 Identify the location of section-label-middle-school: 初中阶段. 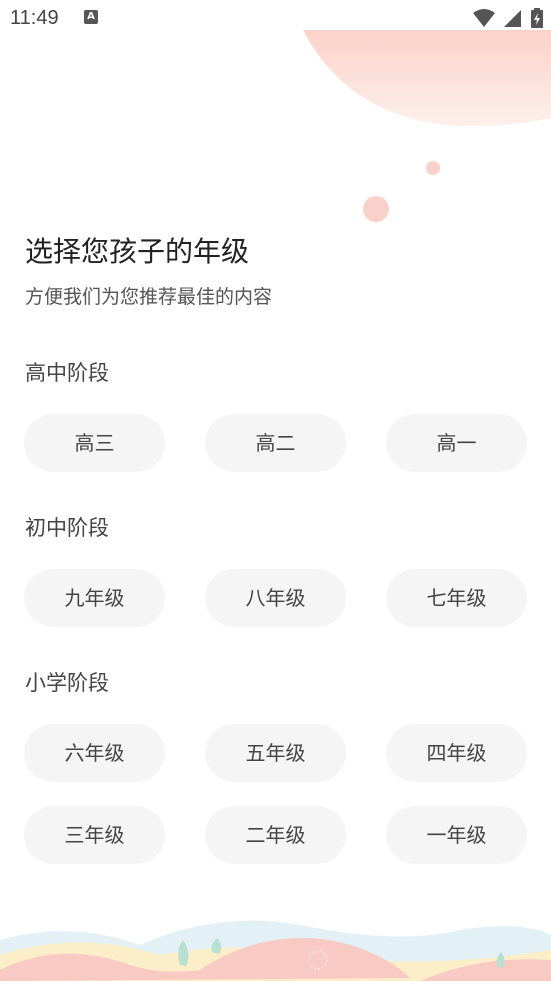
(67, 528).